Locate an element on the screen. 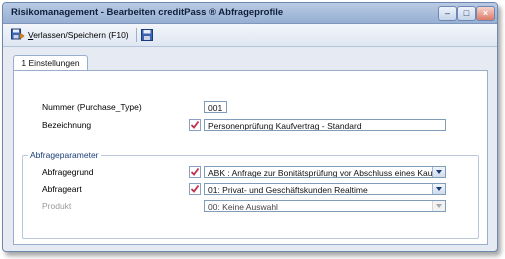  nummer-label: Nummer (Purchase_Type) is located at coordinates (92, 107).